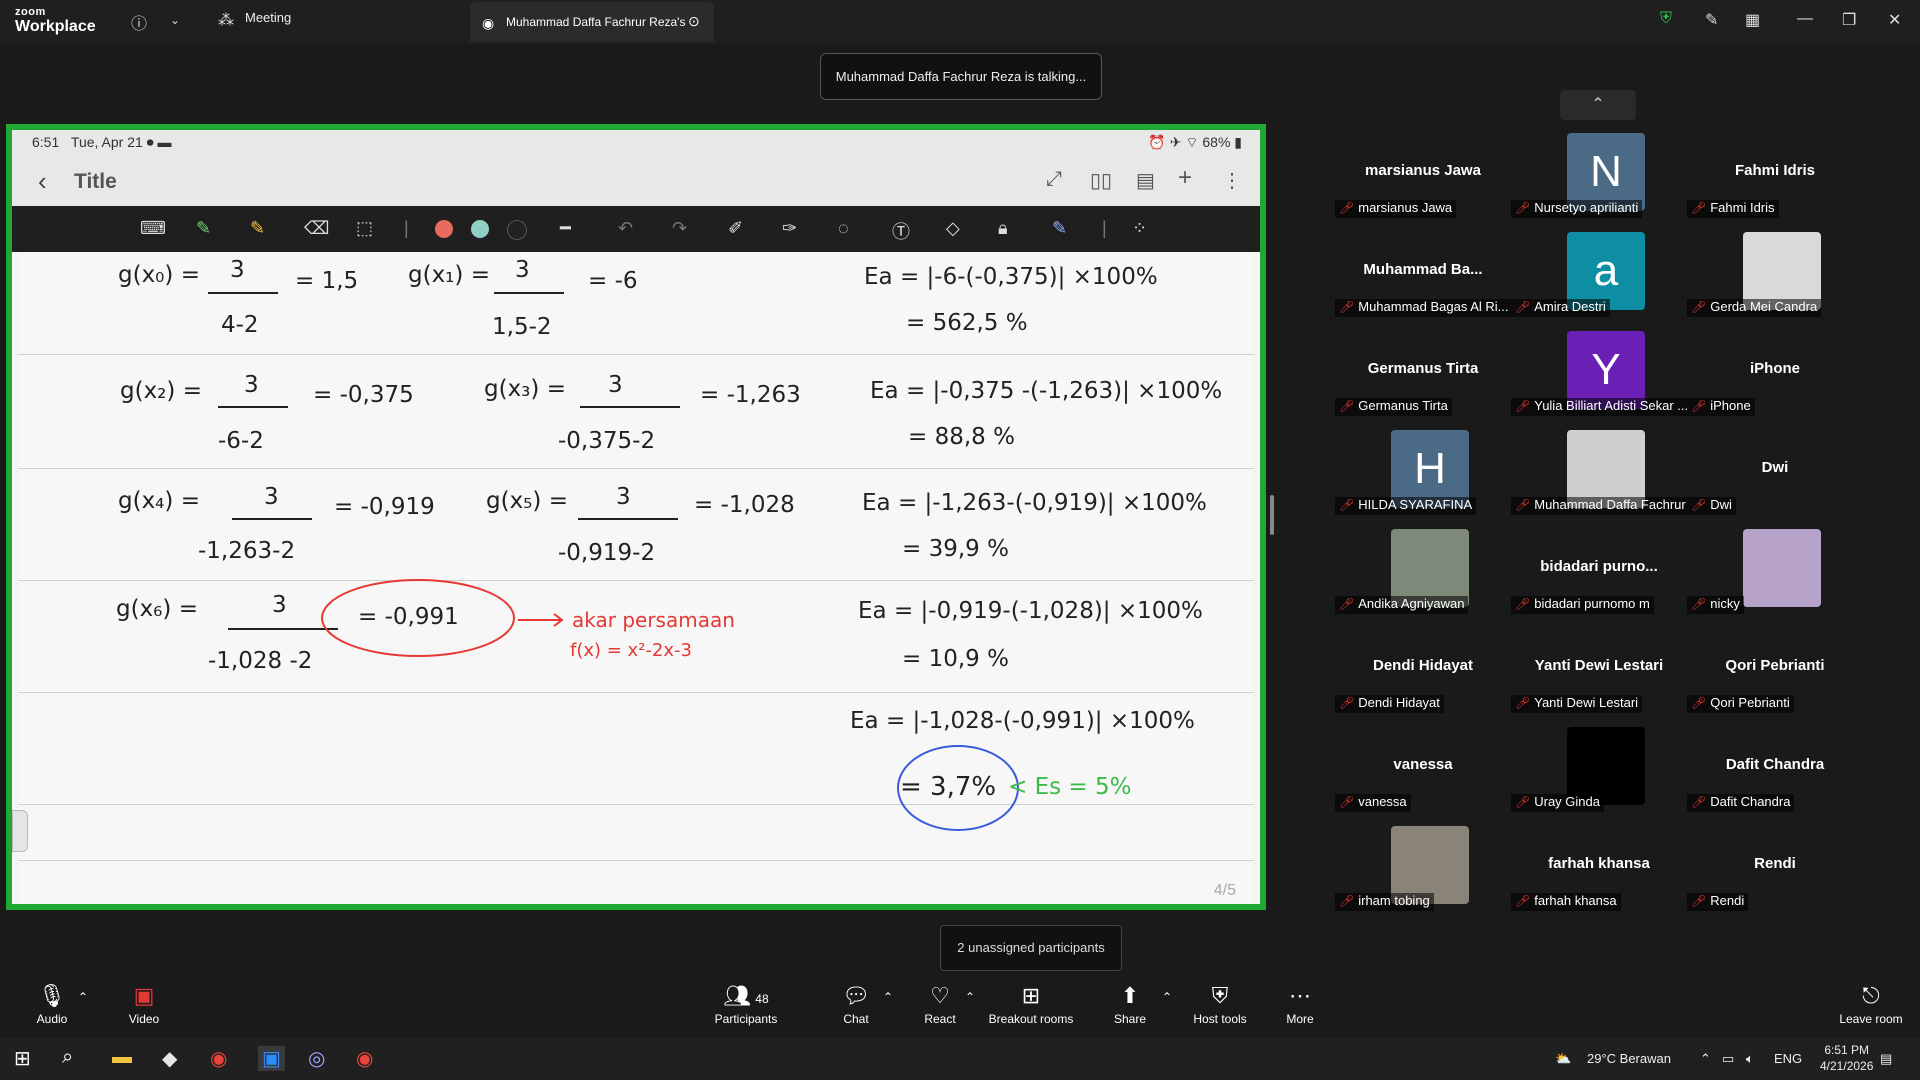 The width and height of the screenshot is (1920, 1080). I want to click on camera-app-icon: ◎, so click(316, 1058).